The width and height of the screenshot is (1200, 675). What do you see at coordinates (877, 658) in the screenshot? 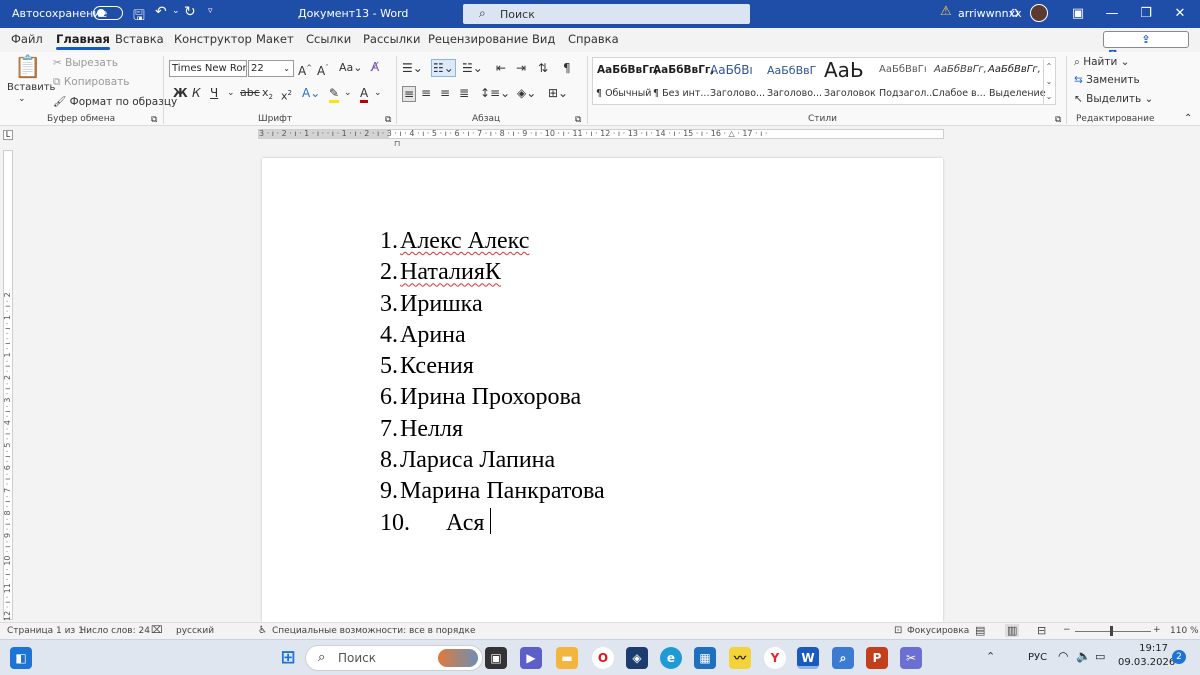
I see `powerpoint-icon: P` at bounding box center [877, 658].